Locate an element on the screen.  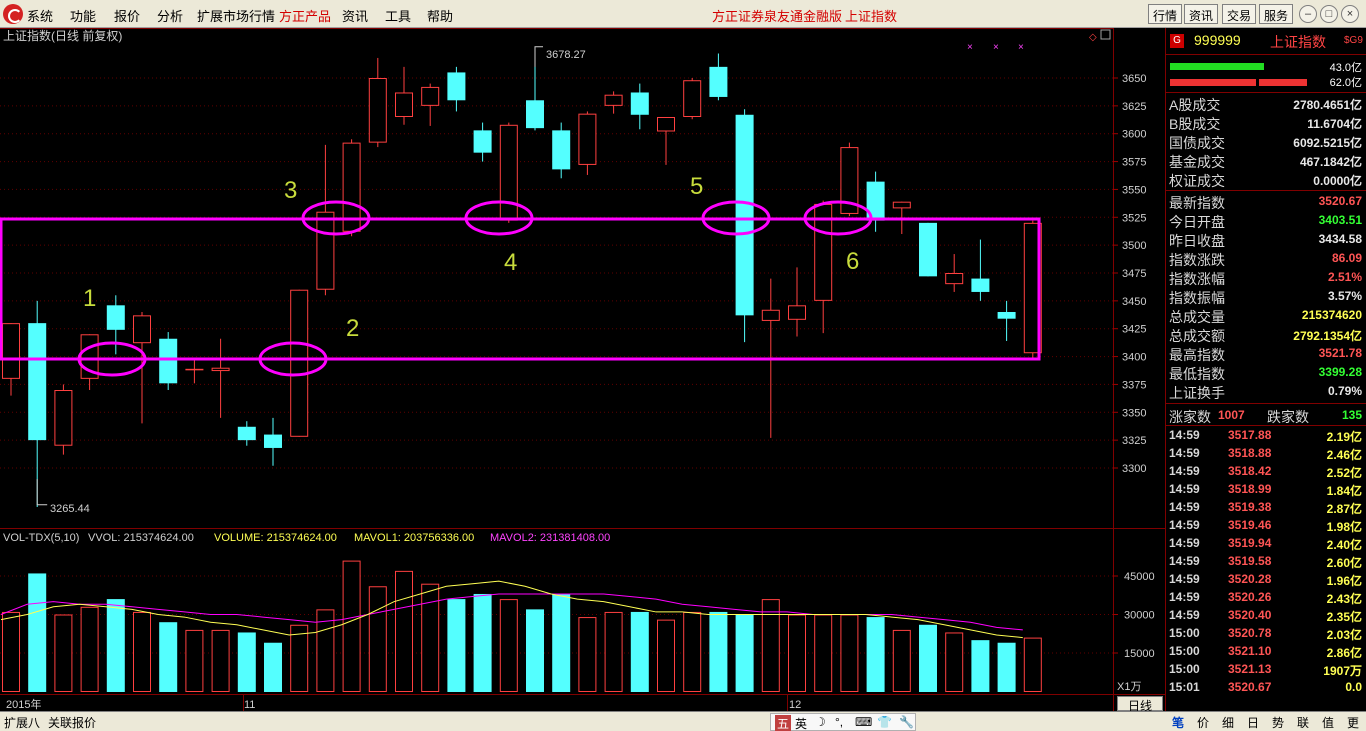
tick-row: 14:59 3518.42 2.52亿 is located at coordinates (1266, 471).